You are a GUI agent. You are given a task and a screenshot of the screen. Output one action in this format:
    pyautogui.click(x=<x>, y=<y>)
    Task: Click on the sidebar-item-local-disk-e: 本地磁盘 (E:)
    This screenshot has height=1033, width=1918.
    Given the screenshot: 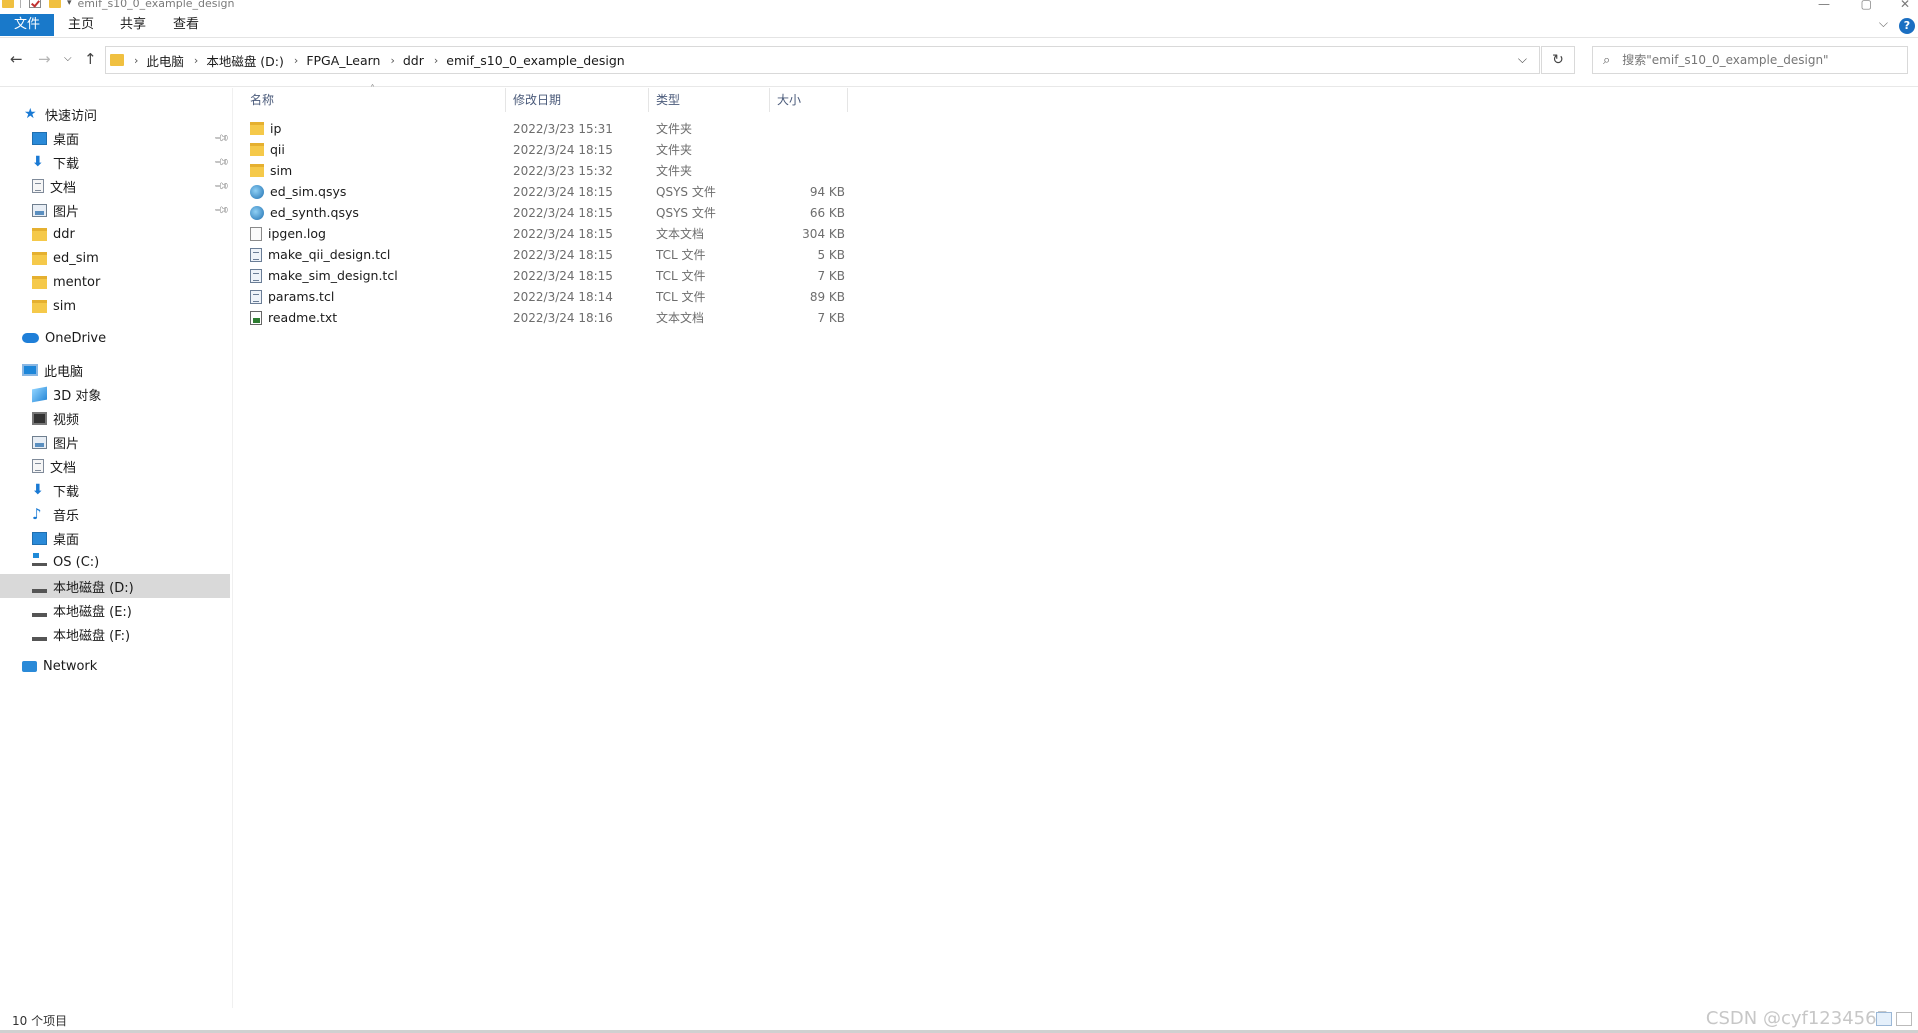 What is the action you would take?
    pyautogui.click(x=115, y=610)
    